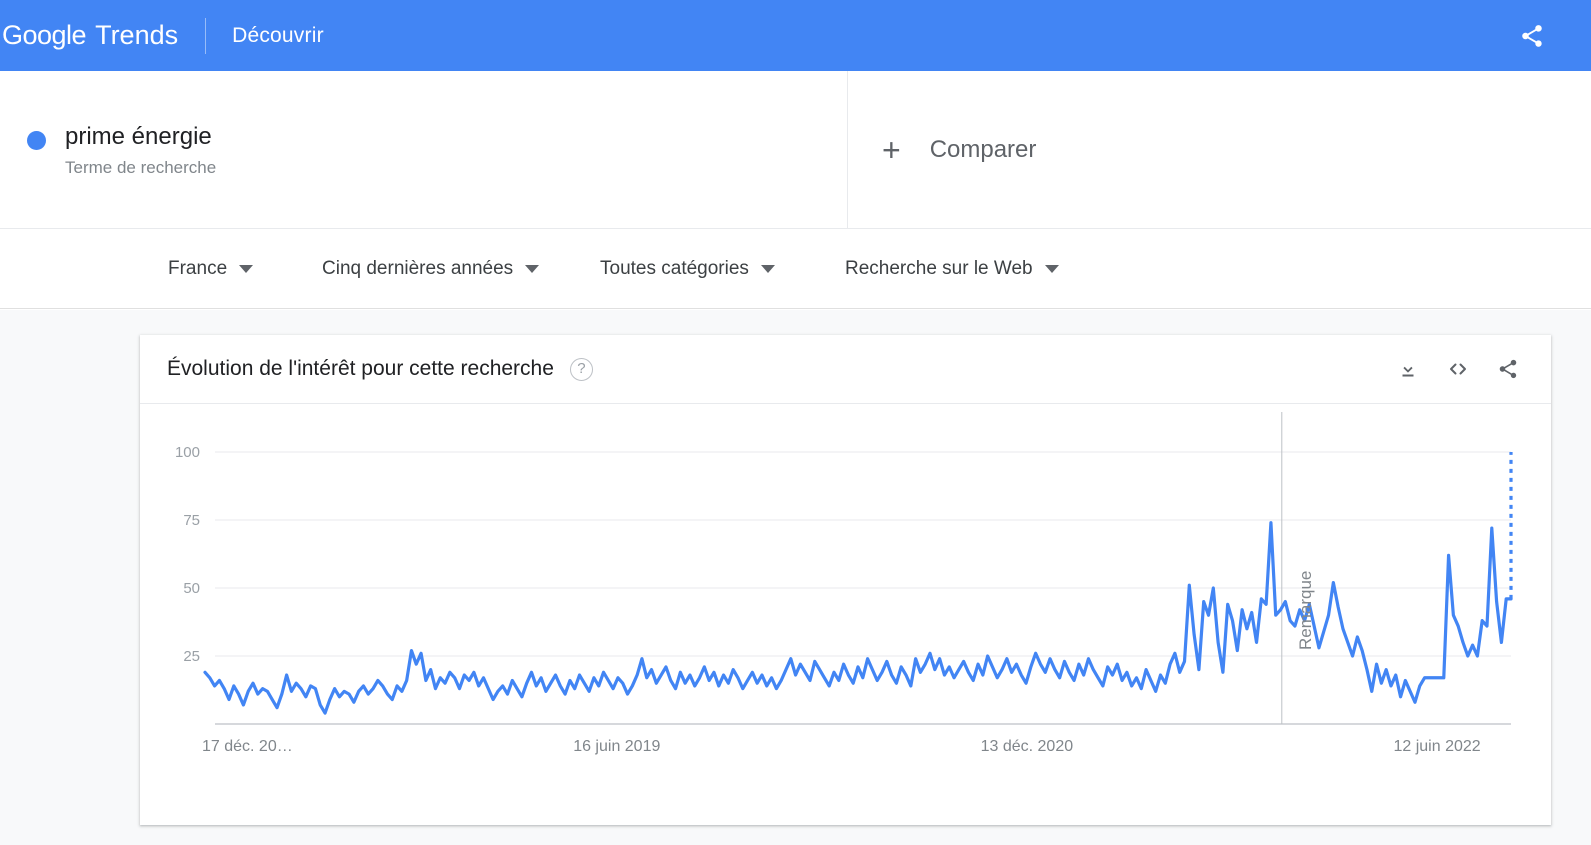 Image resolution: width=1591 pixels, height=845 pixels. What do you see at coordinates (674, 268) in the screenshot?
I see `filter-category-label: Toutes catégories` at bounding box center [674, 268].